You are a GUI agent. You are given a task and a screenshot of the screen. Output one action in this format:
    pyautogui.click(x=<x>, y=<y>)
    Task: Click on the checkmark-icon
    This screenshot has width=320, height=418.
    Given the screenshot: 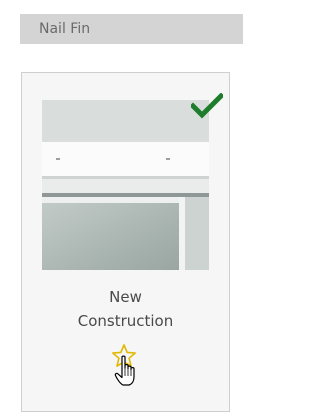 What is the action you would take?
    pyautogui.click(x=207, y=106)
    